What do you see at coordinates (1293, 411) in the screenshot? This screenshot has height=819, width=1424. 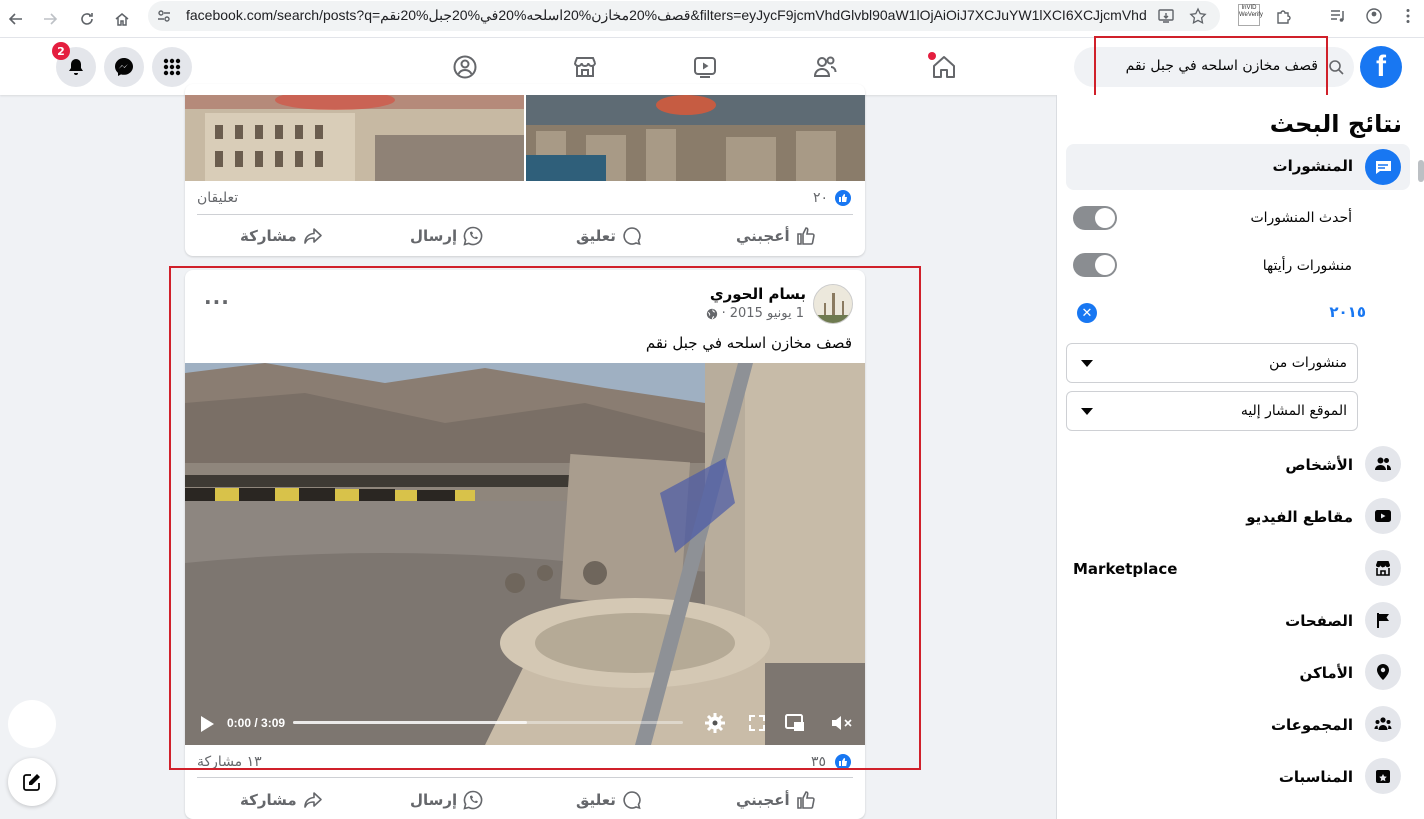 I see `tagged-location-label: الموقع المشار إليه` at bounding box center [1293, 411].